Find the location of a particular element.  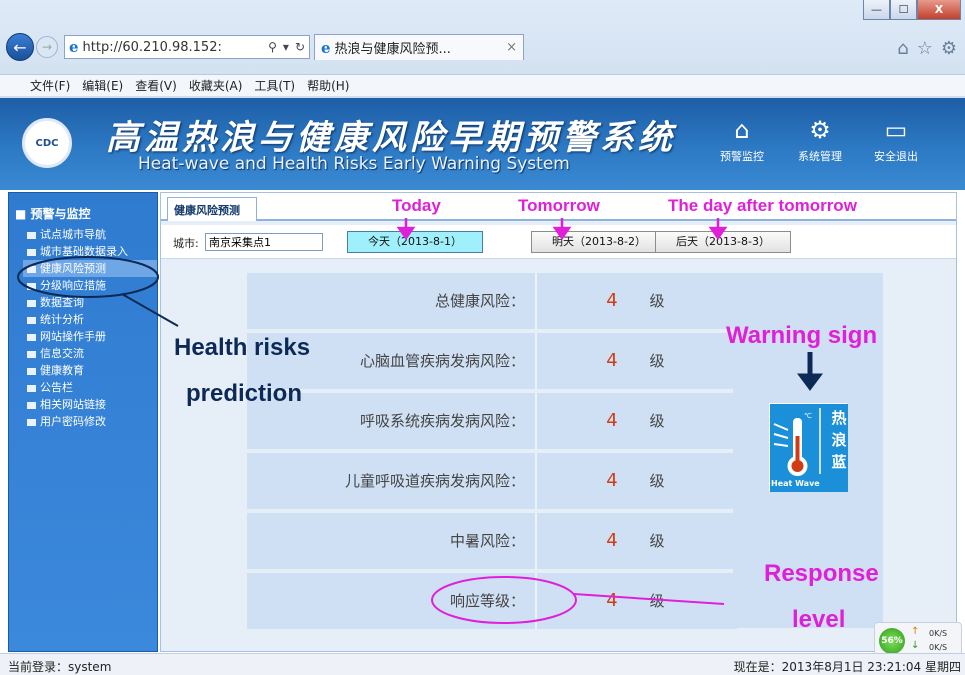

sidebar-item-label: 相关网站链接 is located at coordinates (73, 404).